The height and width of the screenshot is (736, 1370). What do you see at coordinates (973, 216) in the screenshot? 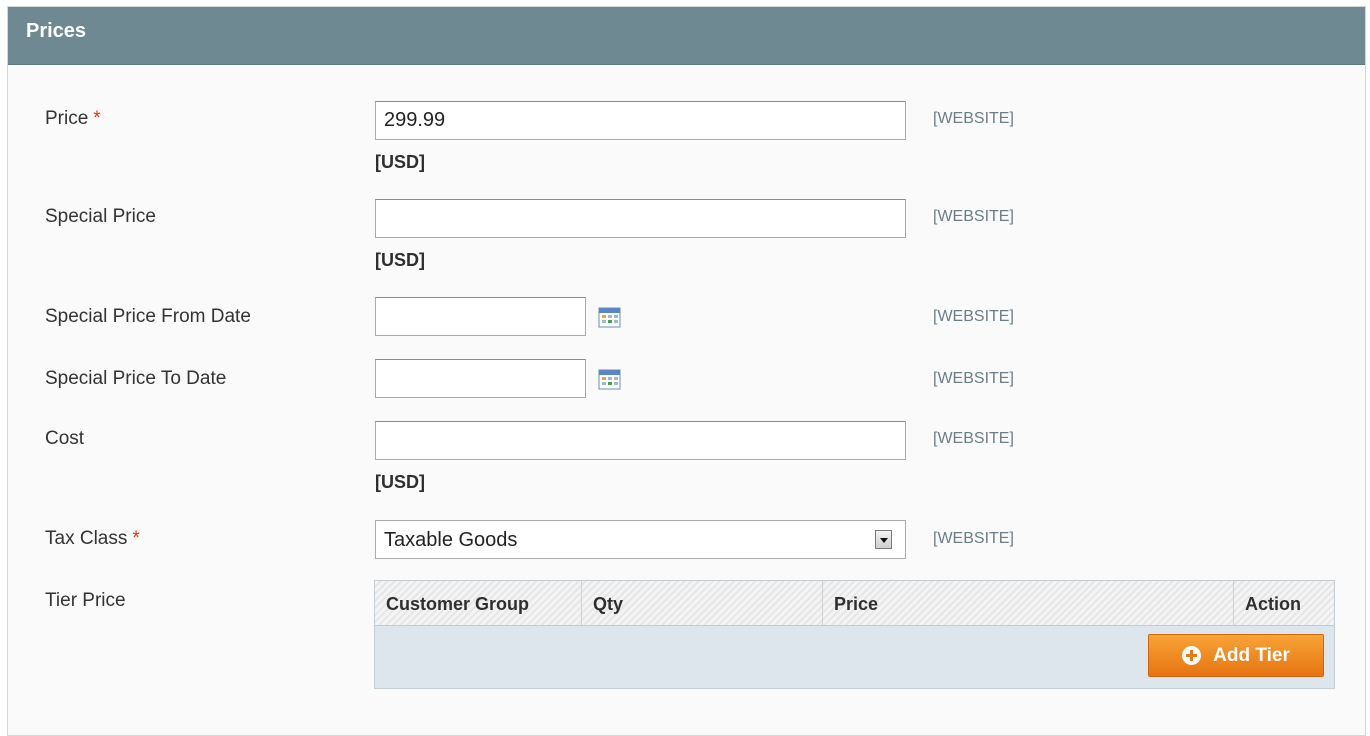
I see `special-price-scope: [WEBSITE]` at bounding box center [973, 216].